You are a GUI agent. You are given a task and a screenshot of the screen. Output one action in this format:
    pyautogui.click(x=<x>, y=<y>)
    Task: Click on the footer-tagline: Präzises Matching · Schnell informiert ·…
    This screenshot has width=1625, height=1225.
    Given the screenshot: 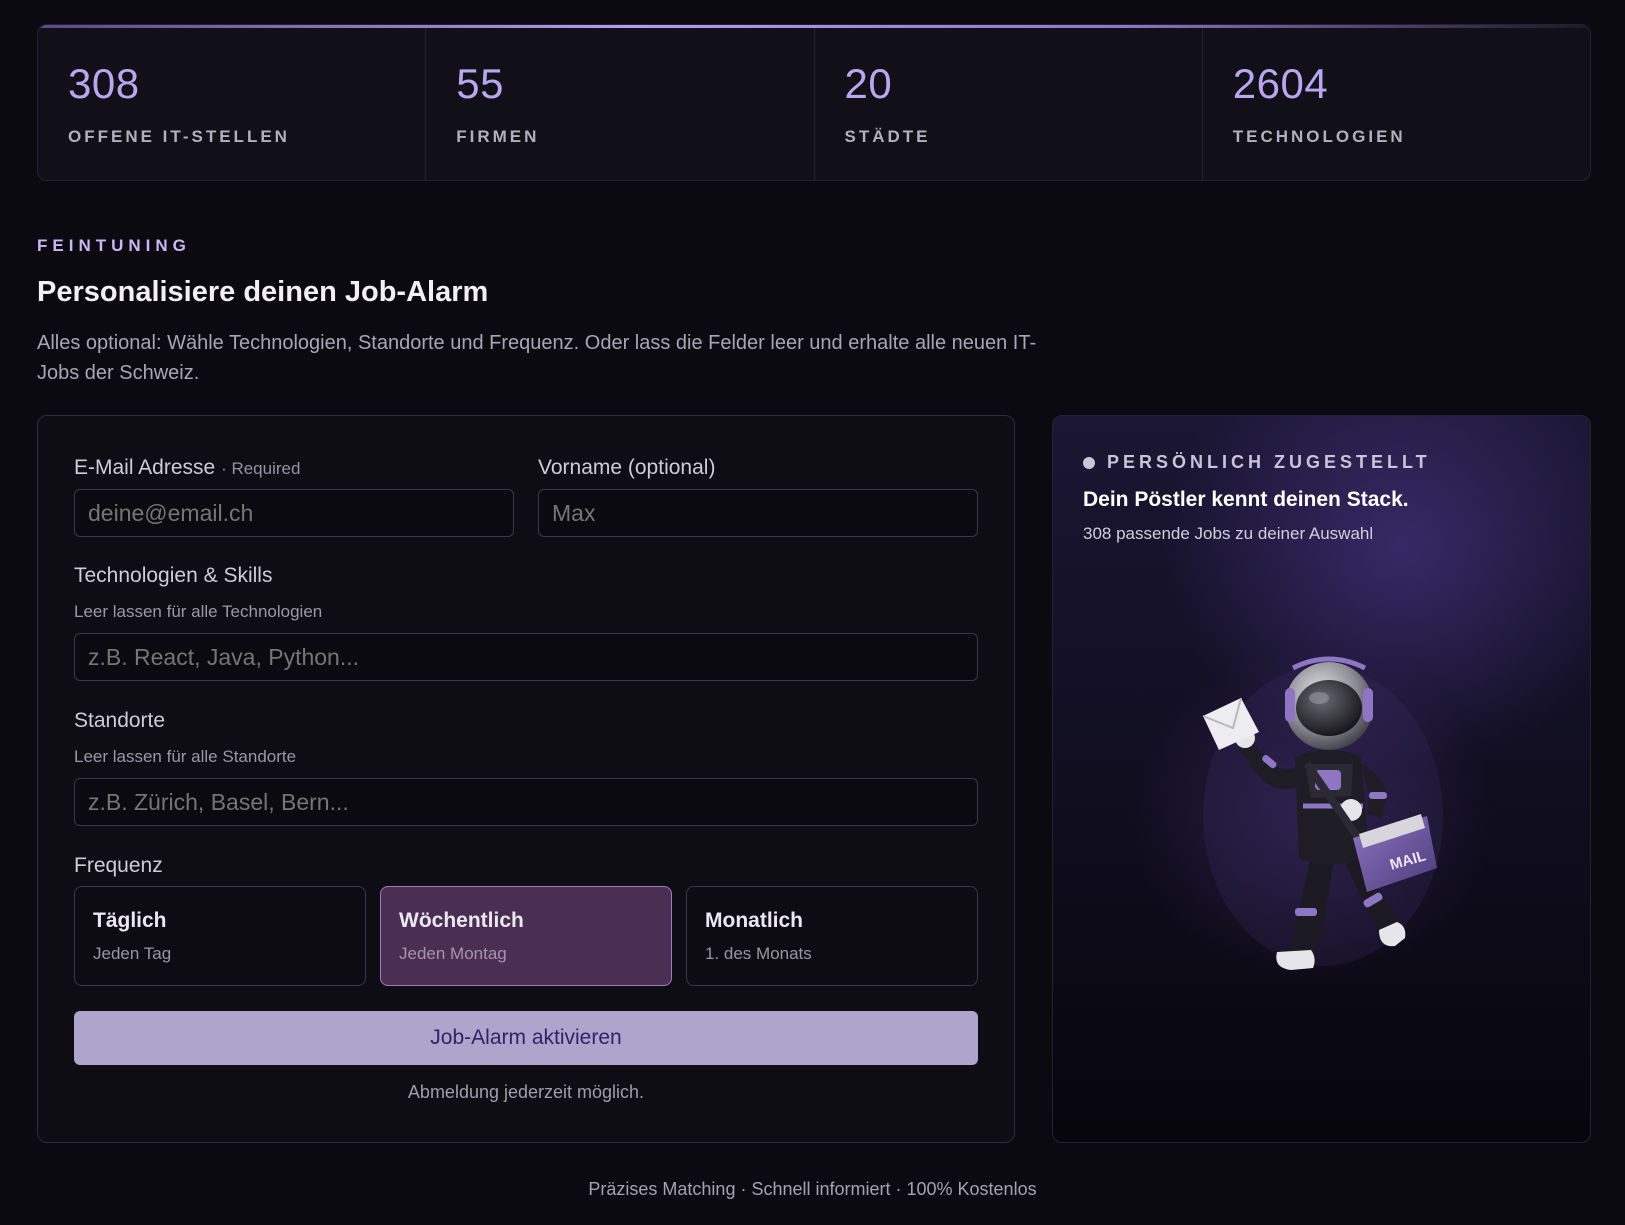 What is the action you would take?
    pyautogui.click(x=812, y=1189)
    